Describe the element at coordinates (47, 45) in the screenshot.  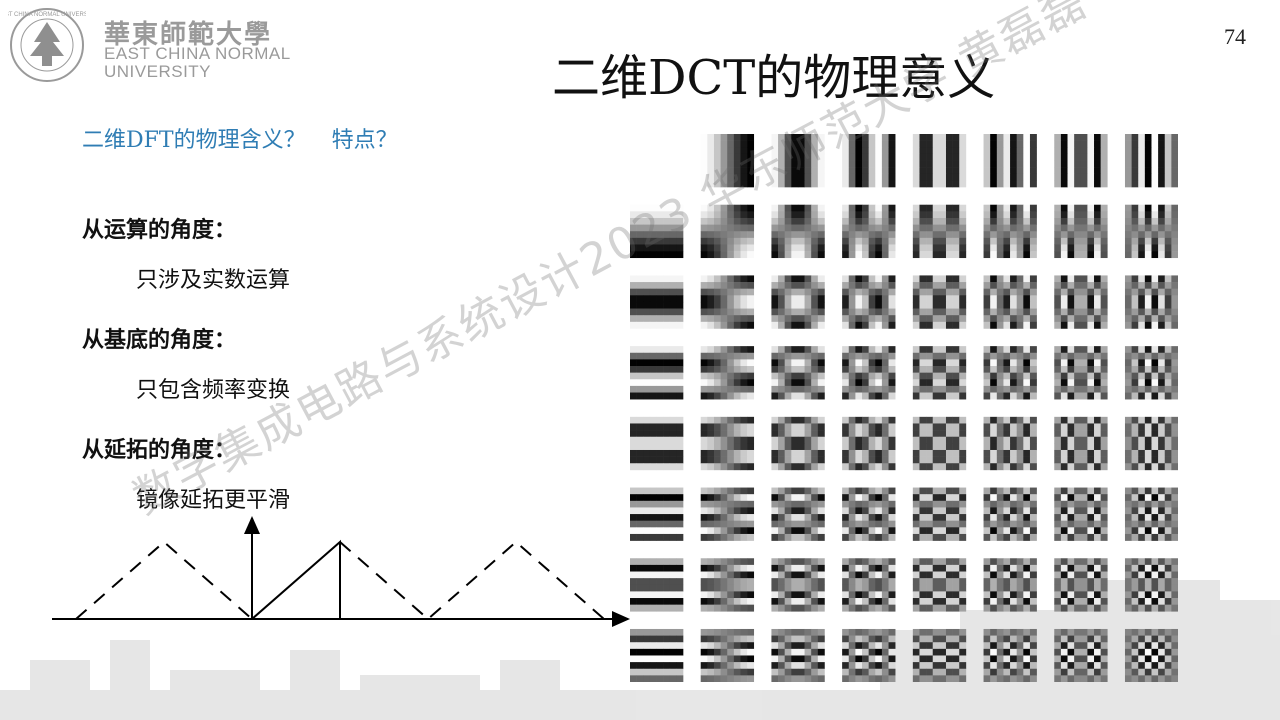
I see `university-seal-icon: EAST CHINA NORMAL UNIVERSITY` at that location.